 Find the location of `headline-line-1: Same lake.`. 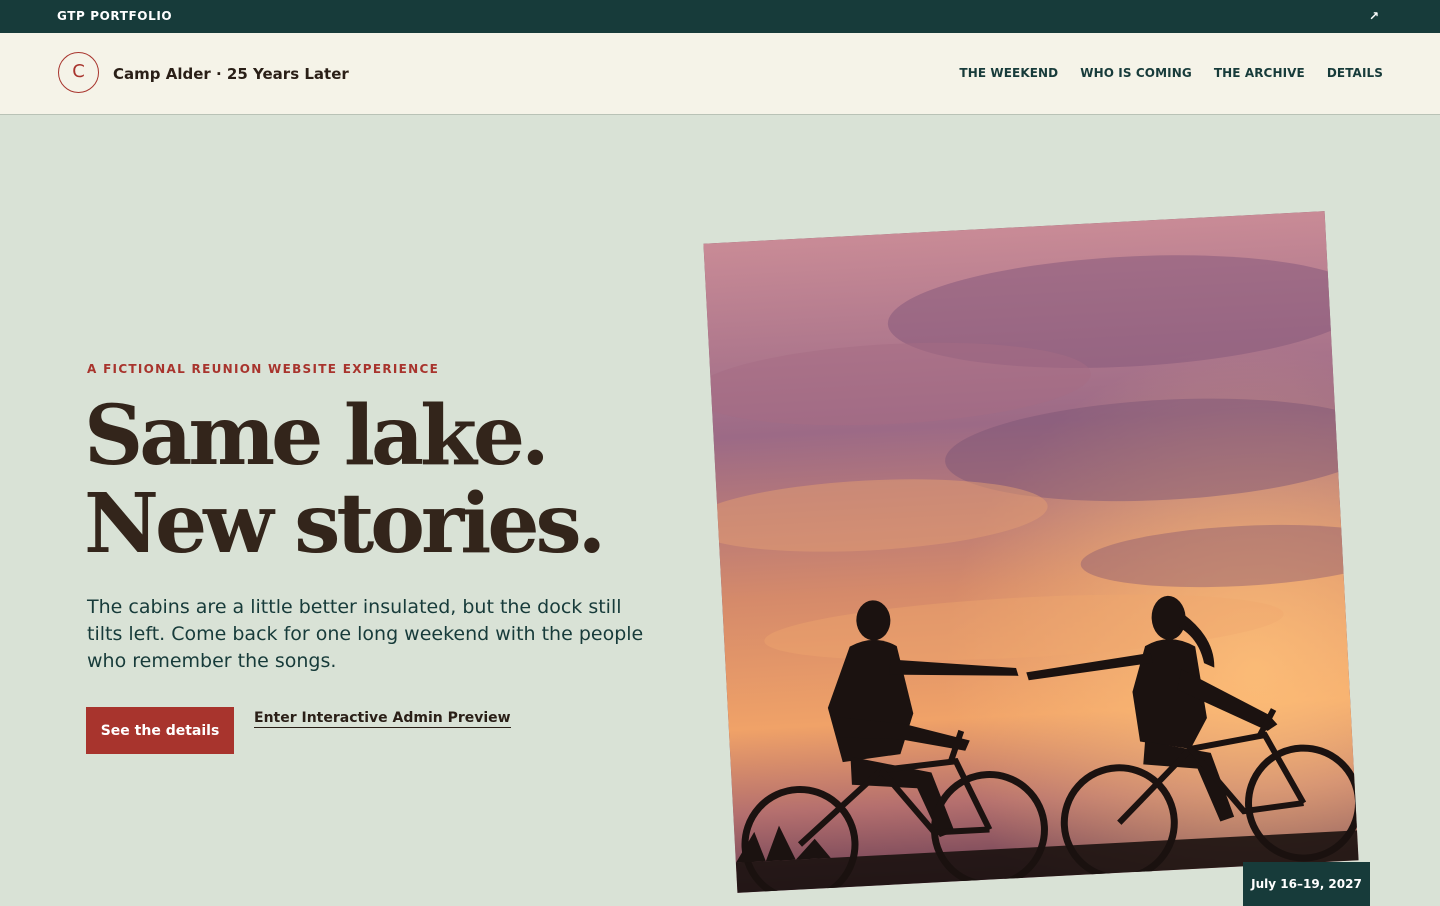

headline-line-1: Same lake. is located at coordinates (317, 436).